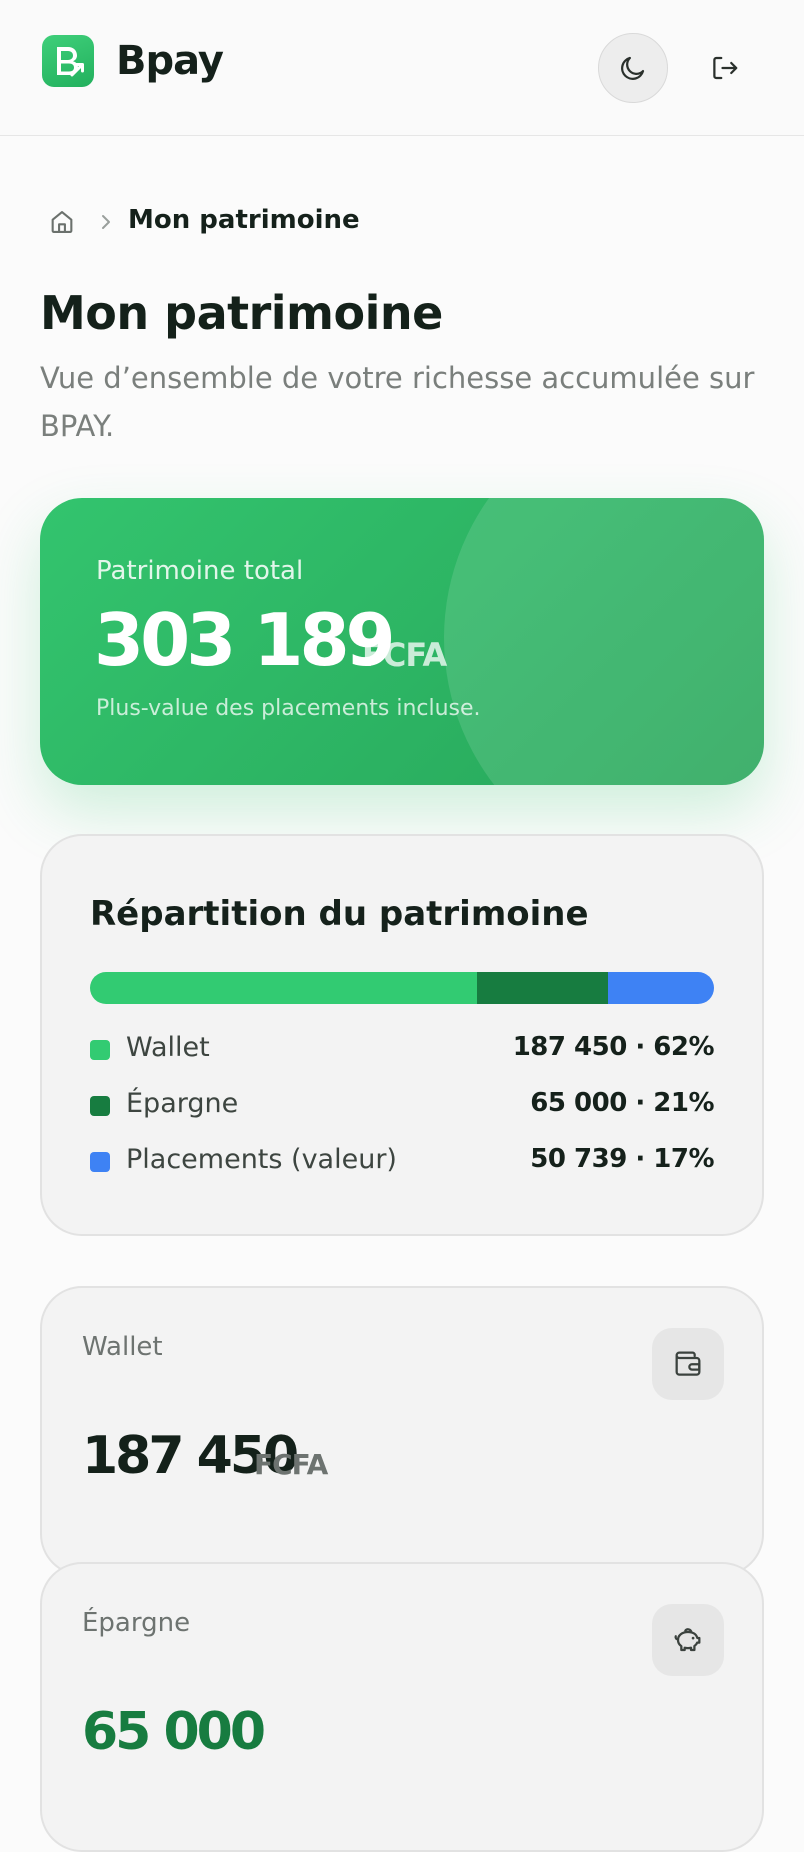  I want to click on wallet-icon, so click(688, 1364).